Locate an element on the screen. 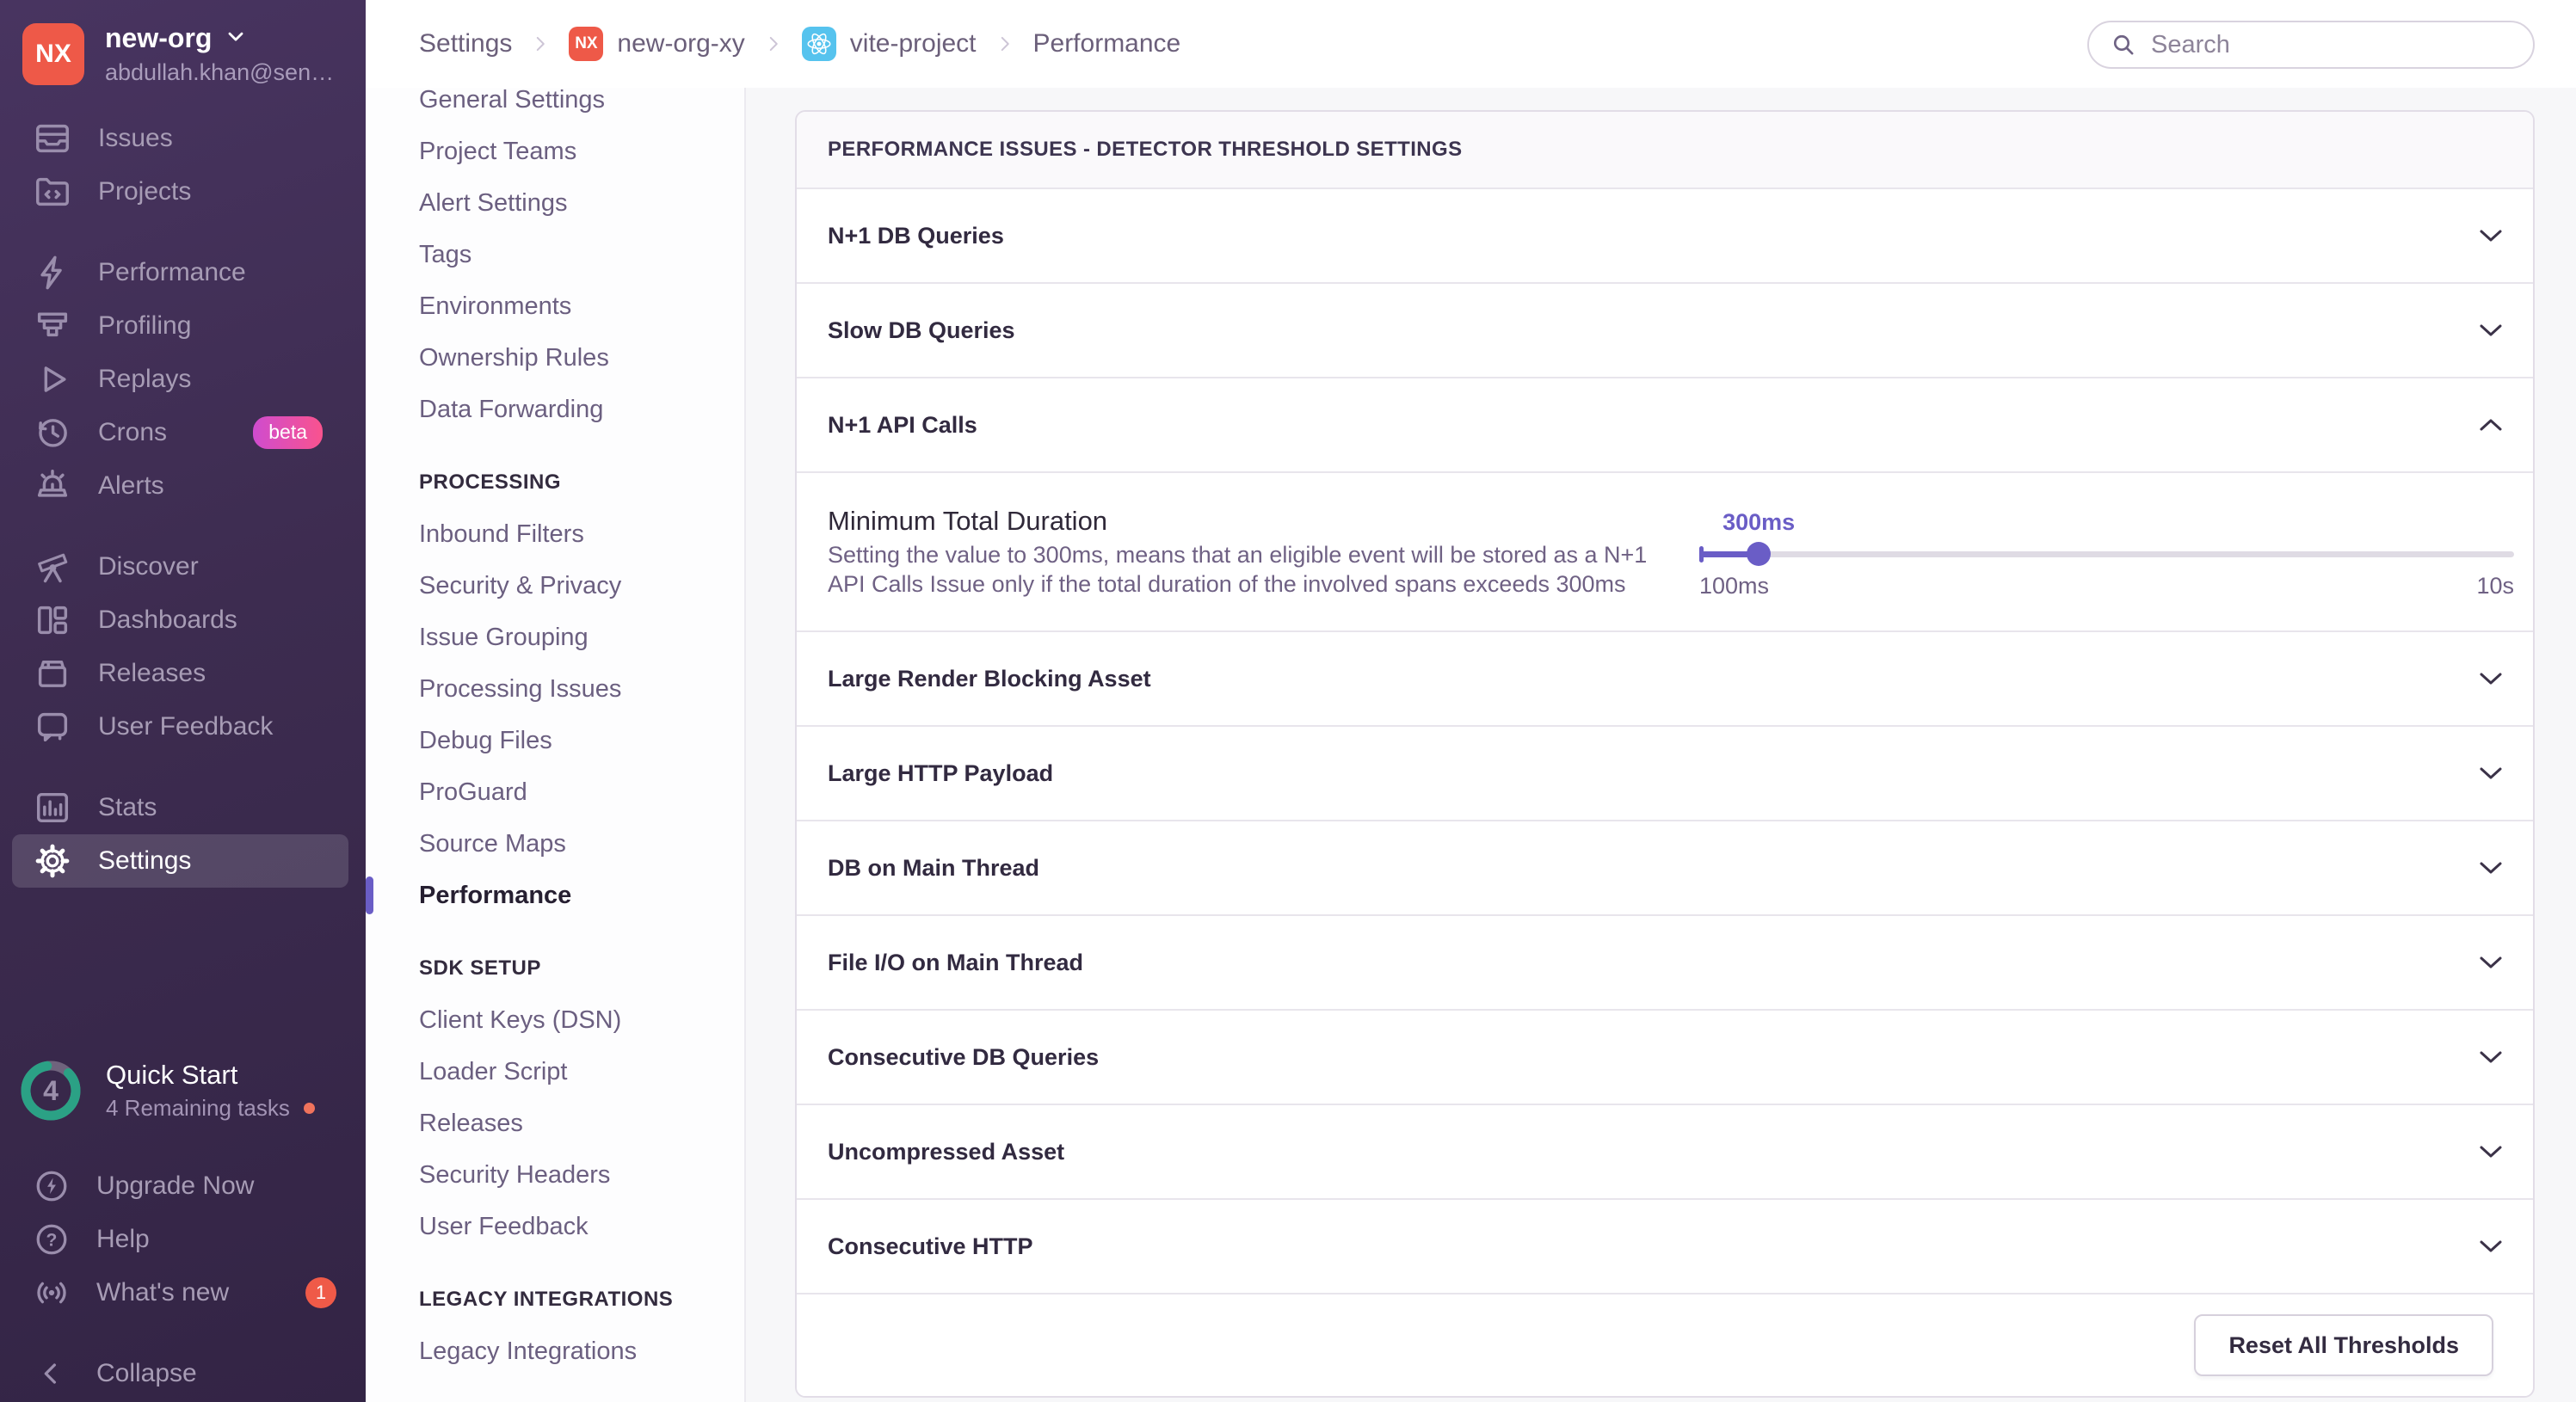  replays-icon is located at coordinates (52, 379).